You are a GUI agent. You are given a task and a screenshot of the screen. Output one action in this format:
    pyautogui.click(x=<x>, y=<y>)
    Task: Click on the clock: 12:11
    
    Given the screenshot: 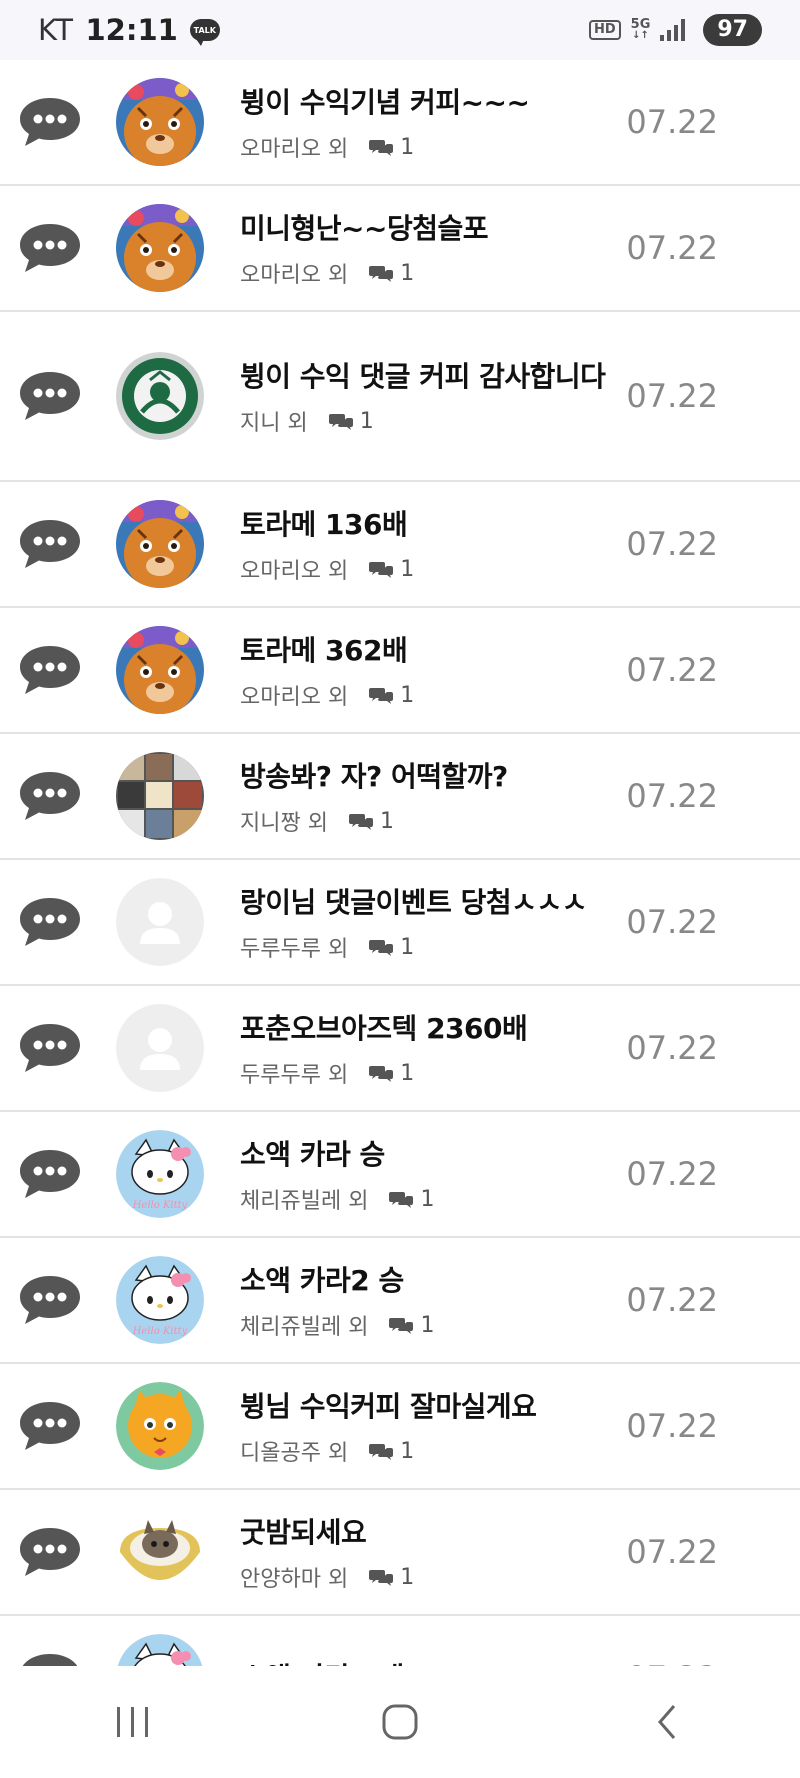 What is the action you would take?
    pyautogui.click(x=131, y=30)
    